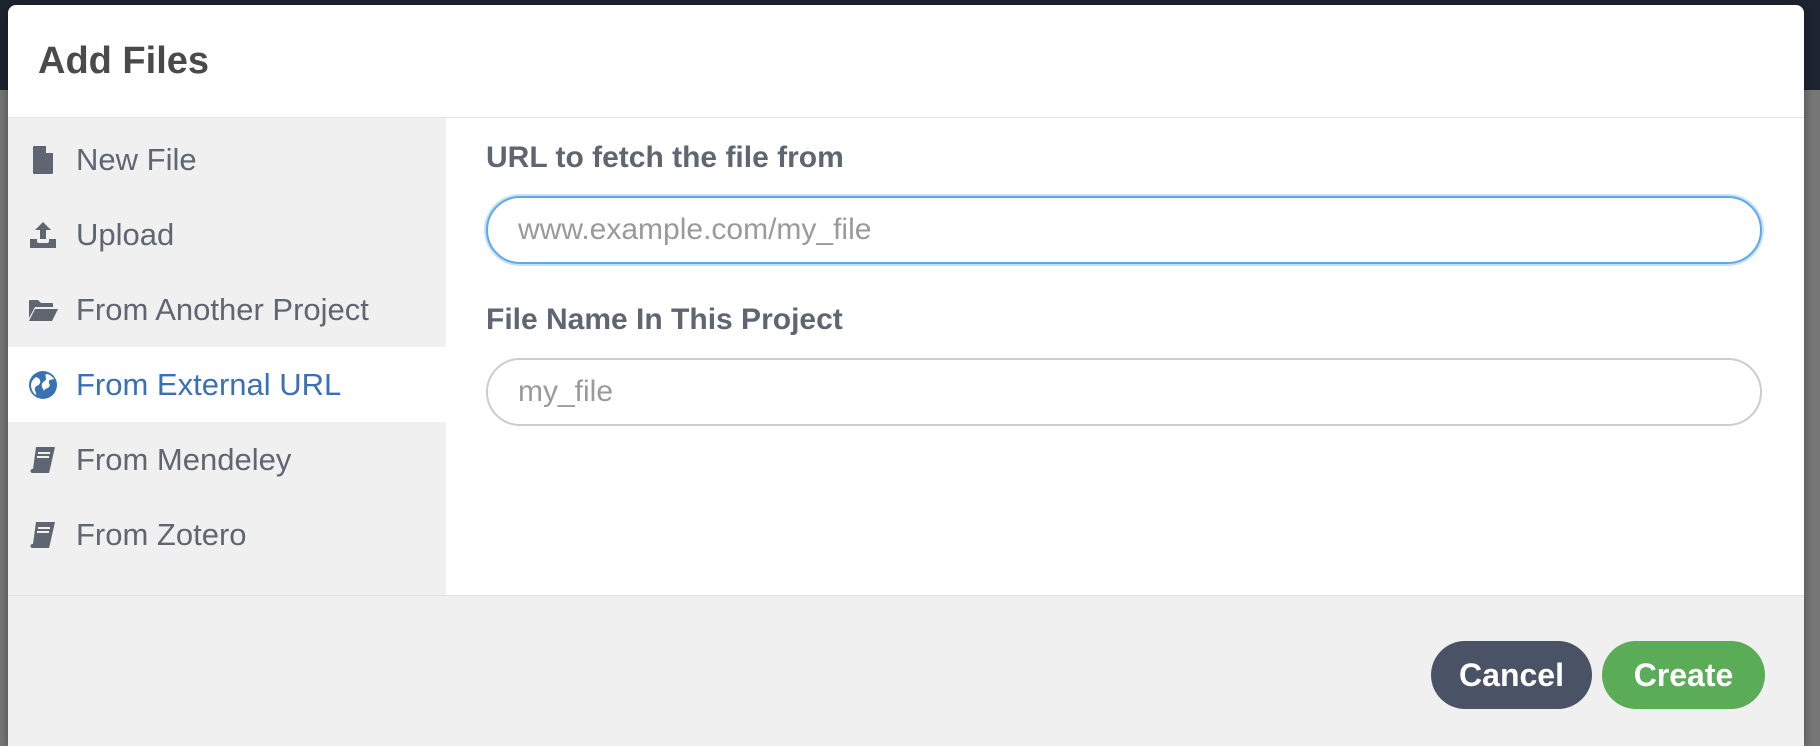  I want to click on sidebar-item-label: New File, so click(136, 159).